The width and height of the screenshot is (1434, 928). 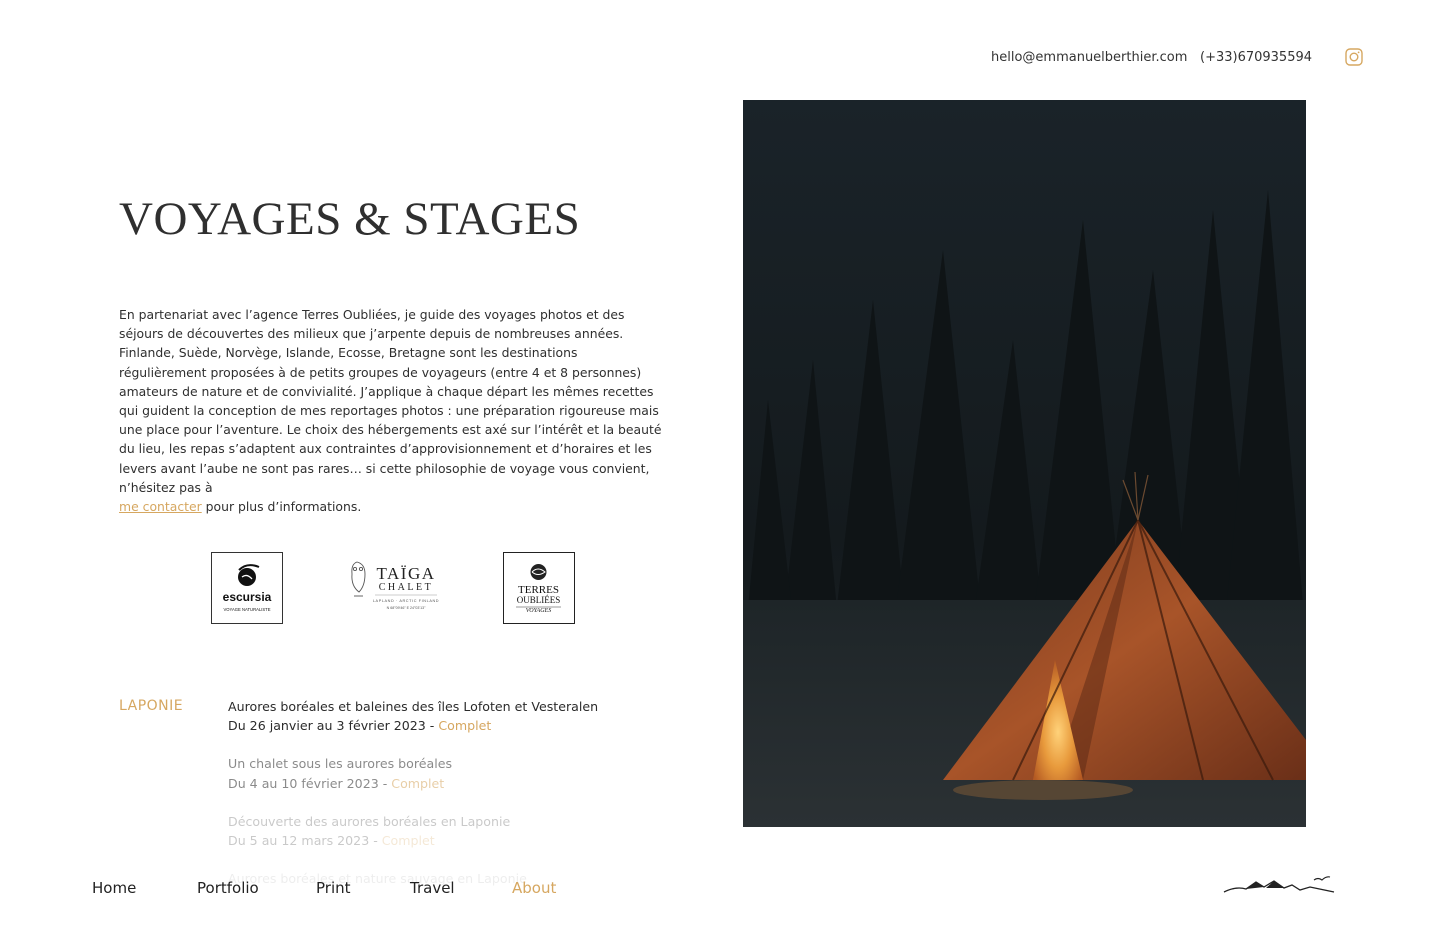 I want to click on trip-dates: Du 26 janvier au 3 février 2023 -, so click(x=333, y=726).